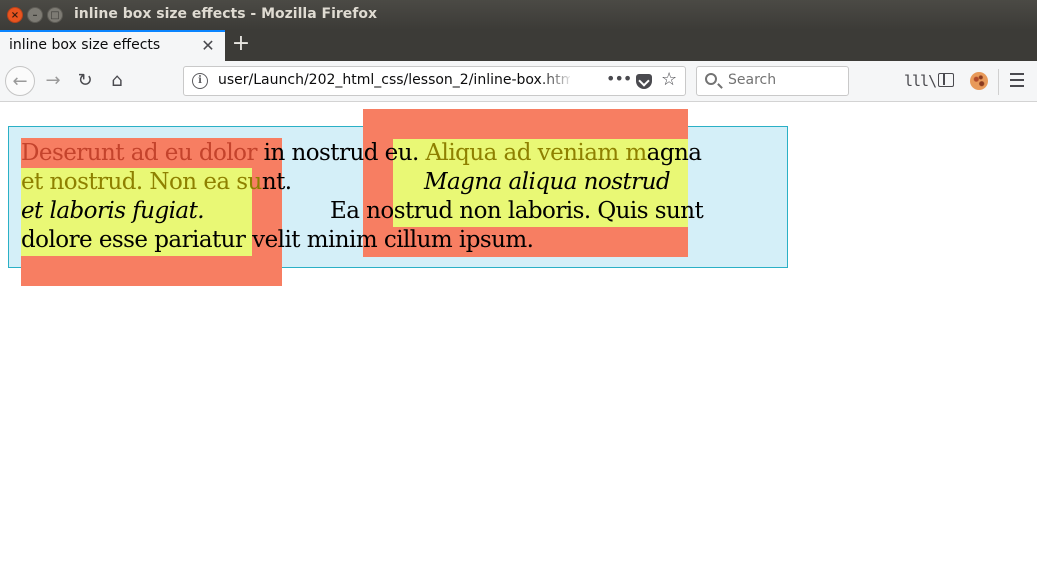  I want to click on tab-inline-box-size-effects: inline box size effects ✕, so click(112, 45).